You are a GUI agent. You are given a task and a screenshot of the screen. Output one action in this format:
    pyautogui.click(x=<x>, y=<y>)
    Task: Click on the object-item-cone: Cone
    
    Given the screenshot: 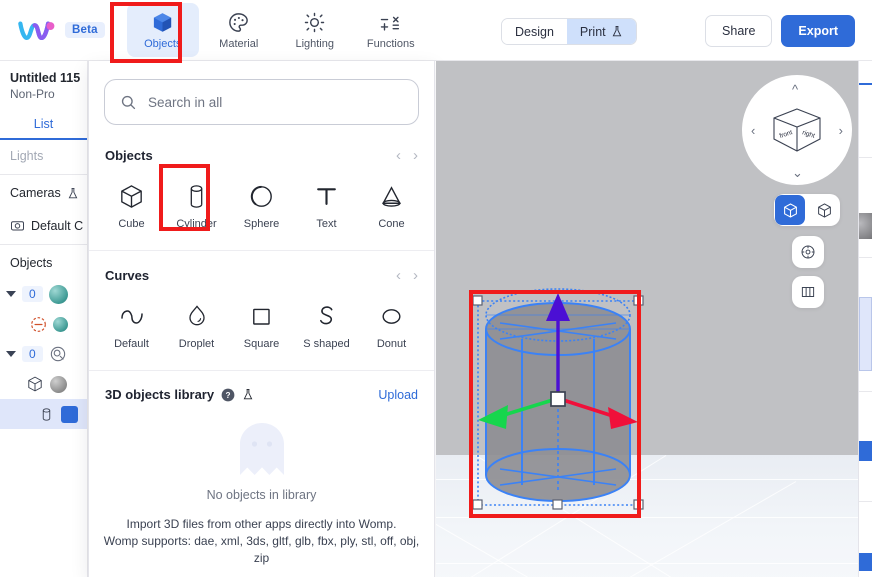 What is the action you would take?
    pyautogui.click(x=391, y=204)
    